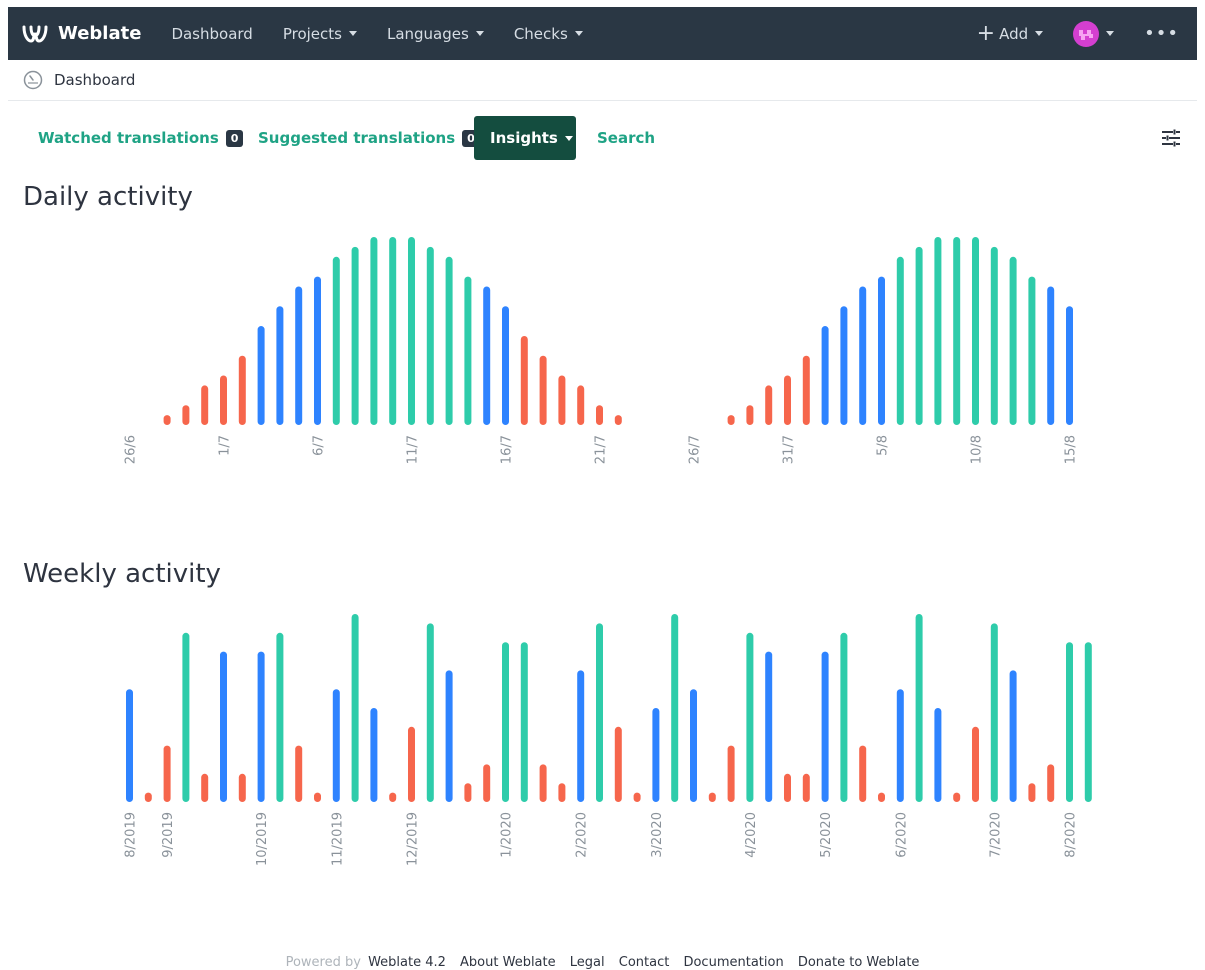 The image size is (1205, 970). Describe the element at coordinates (508, 962) in the screenshot. I see `footer-about-link: About Weblate` at that location.